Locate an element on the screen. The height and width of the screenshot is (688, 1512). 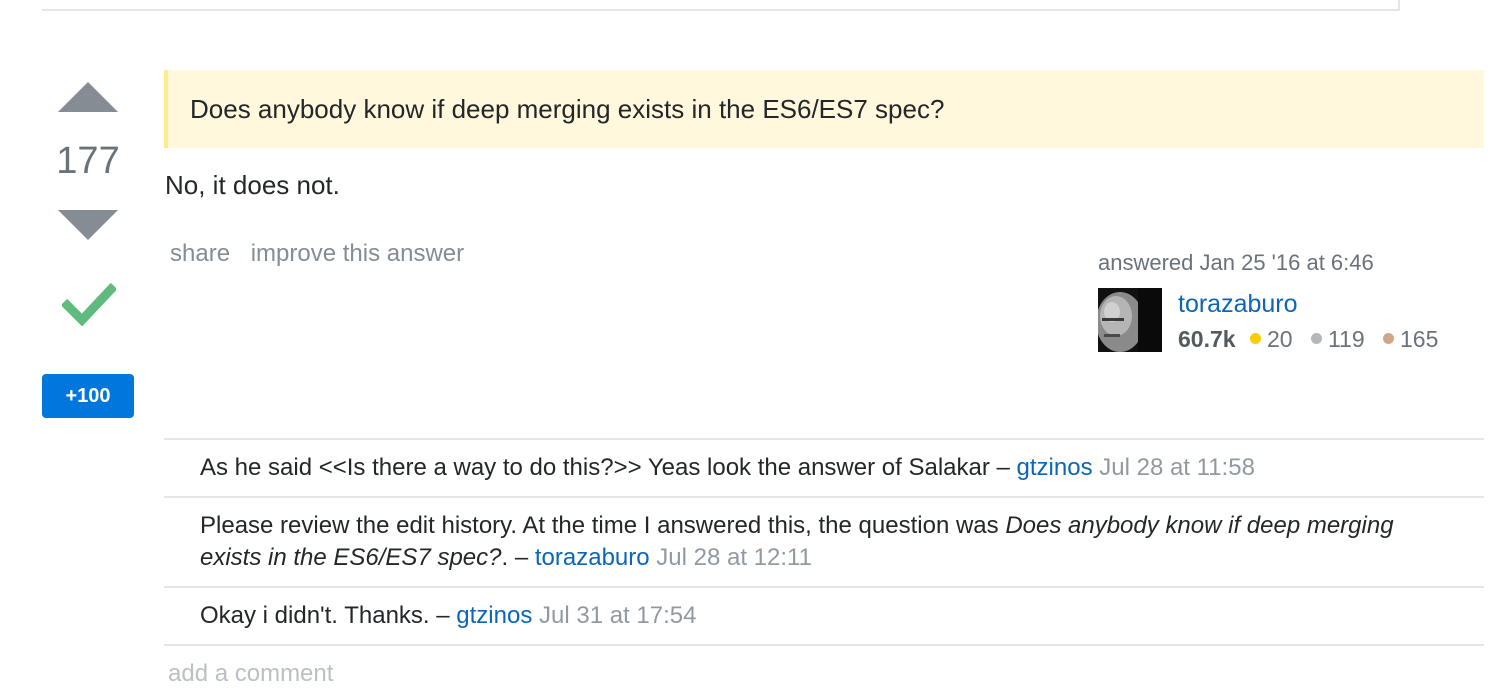
comment-date: Jul 31 at 17:54 is located at coordinates (617, 615).